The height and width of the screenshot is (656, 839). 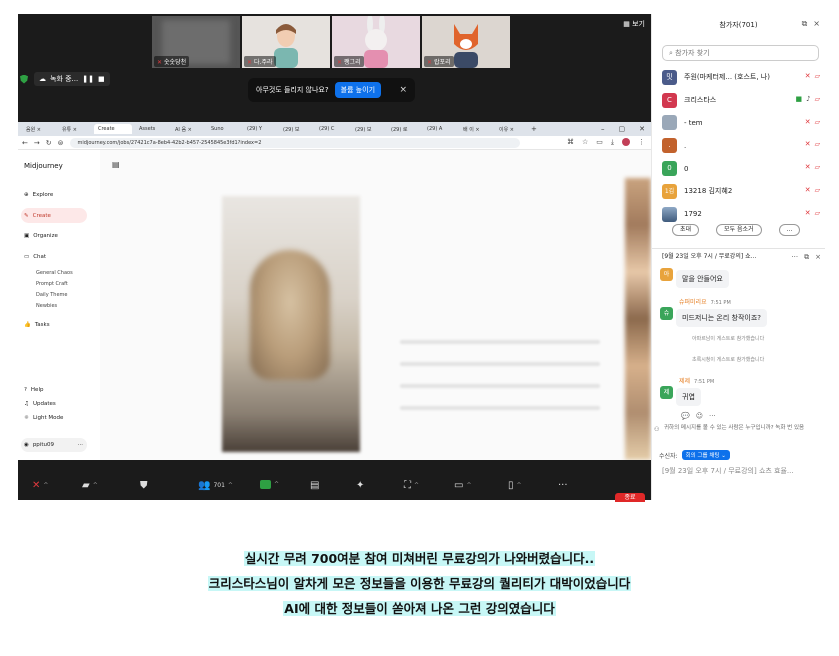 I want to click on recording-indicator: ☁ 녹화 중... ❚❚ ■, so click(x=72, y=79).